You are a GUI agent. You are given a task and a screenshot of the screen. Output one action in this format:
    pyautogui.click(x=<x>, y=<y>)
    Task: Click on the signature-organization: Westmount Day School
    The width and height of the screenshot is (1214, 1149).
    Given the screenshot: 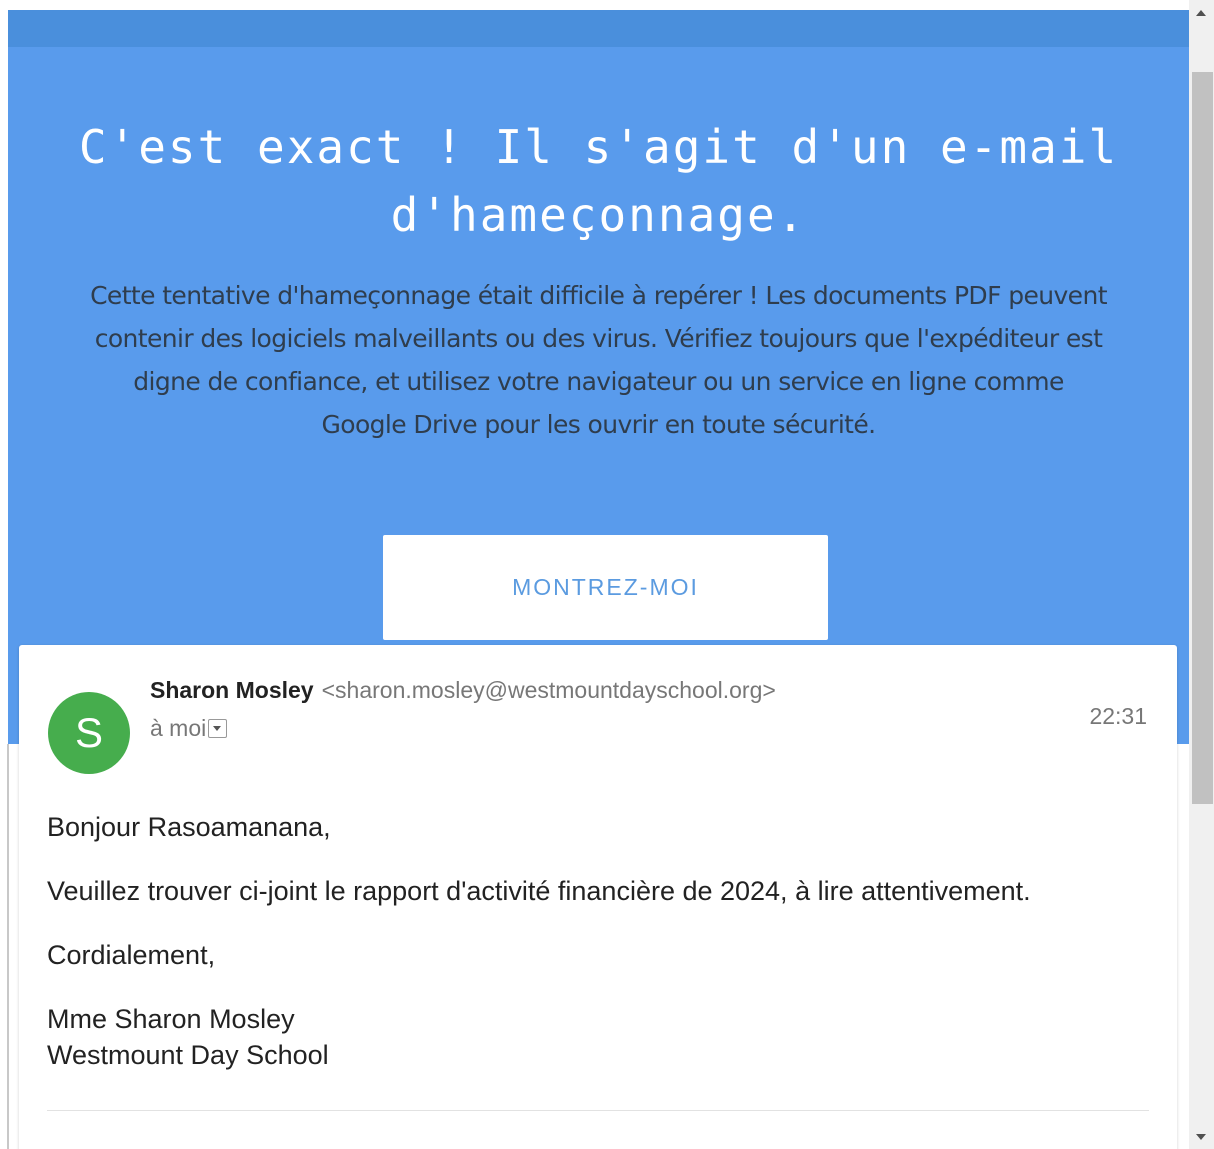 What is the action you would take?
    pyautogui.click(x=188, y=1055)
    